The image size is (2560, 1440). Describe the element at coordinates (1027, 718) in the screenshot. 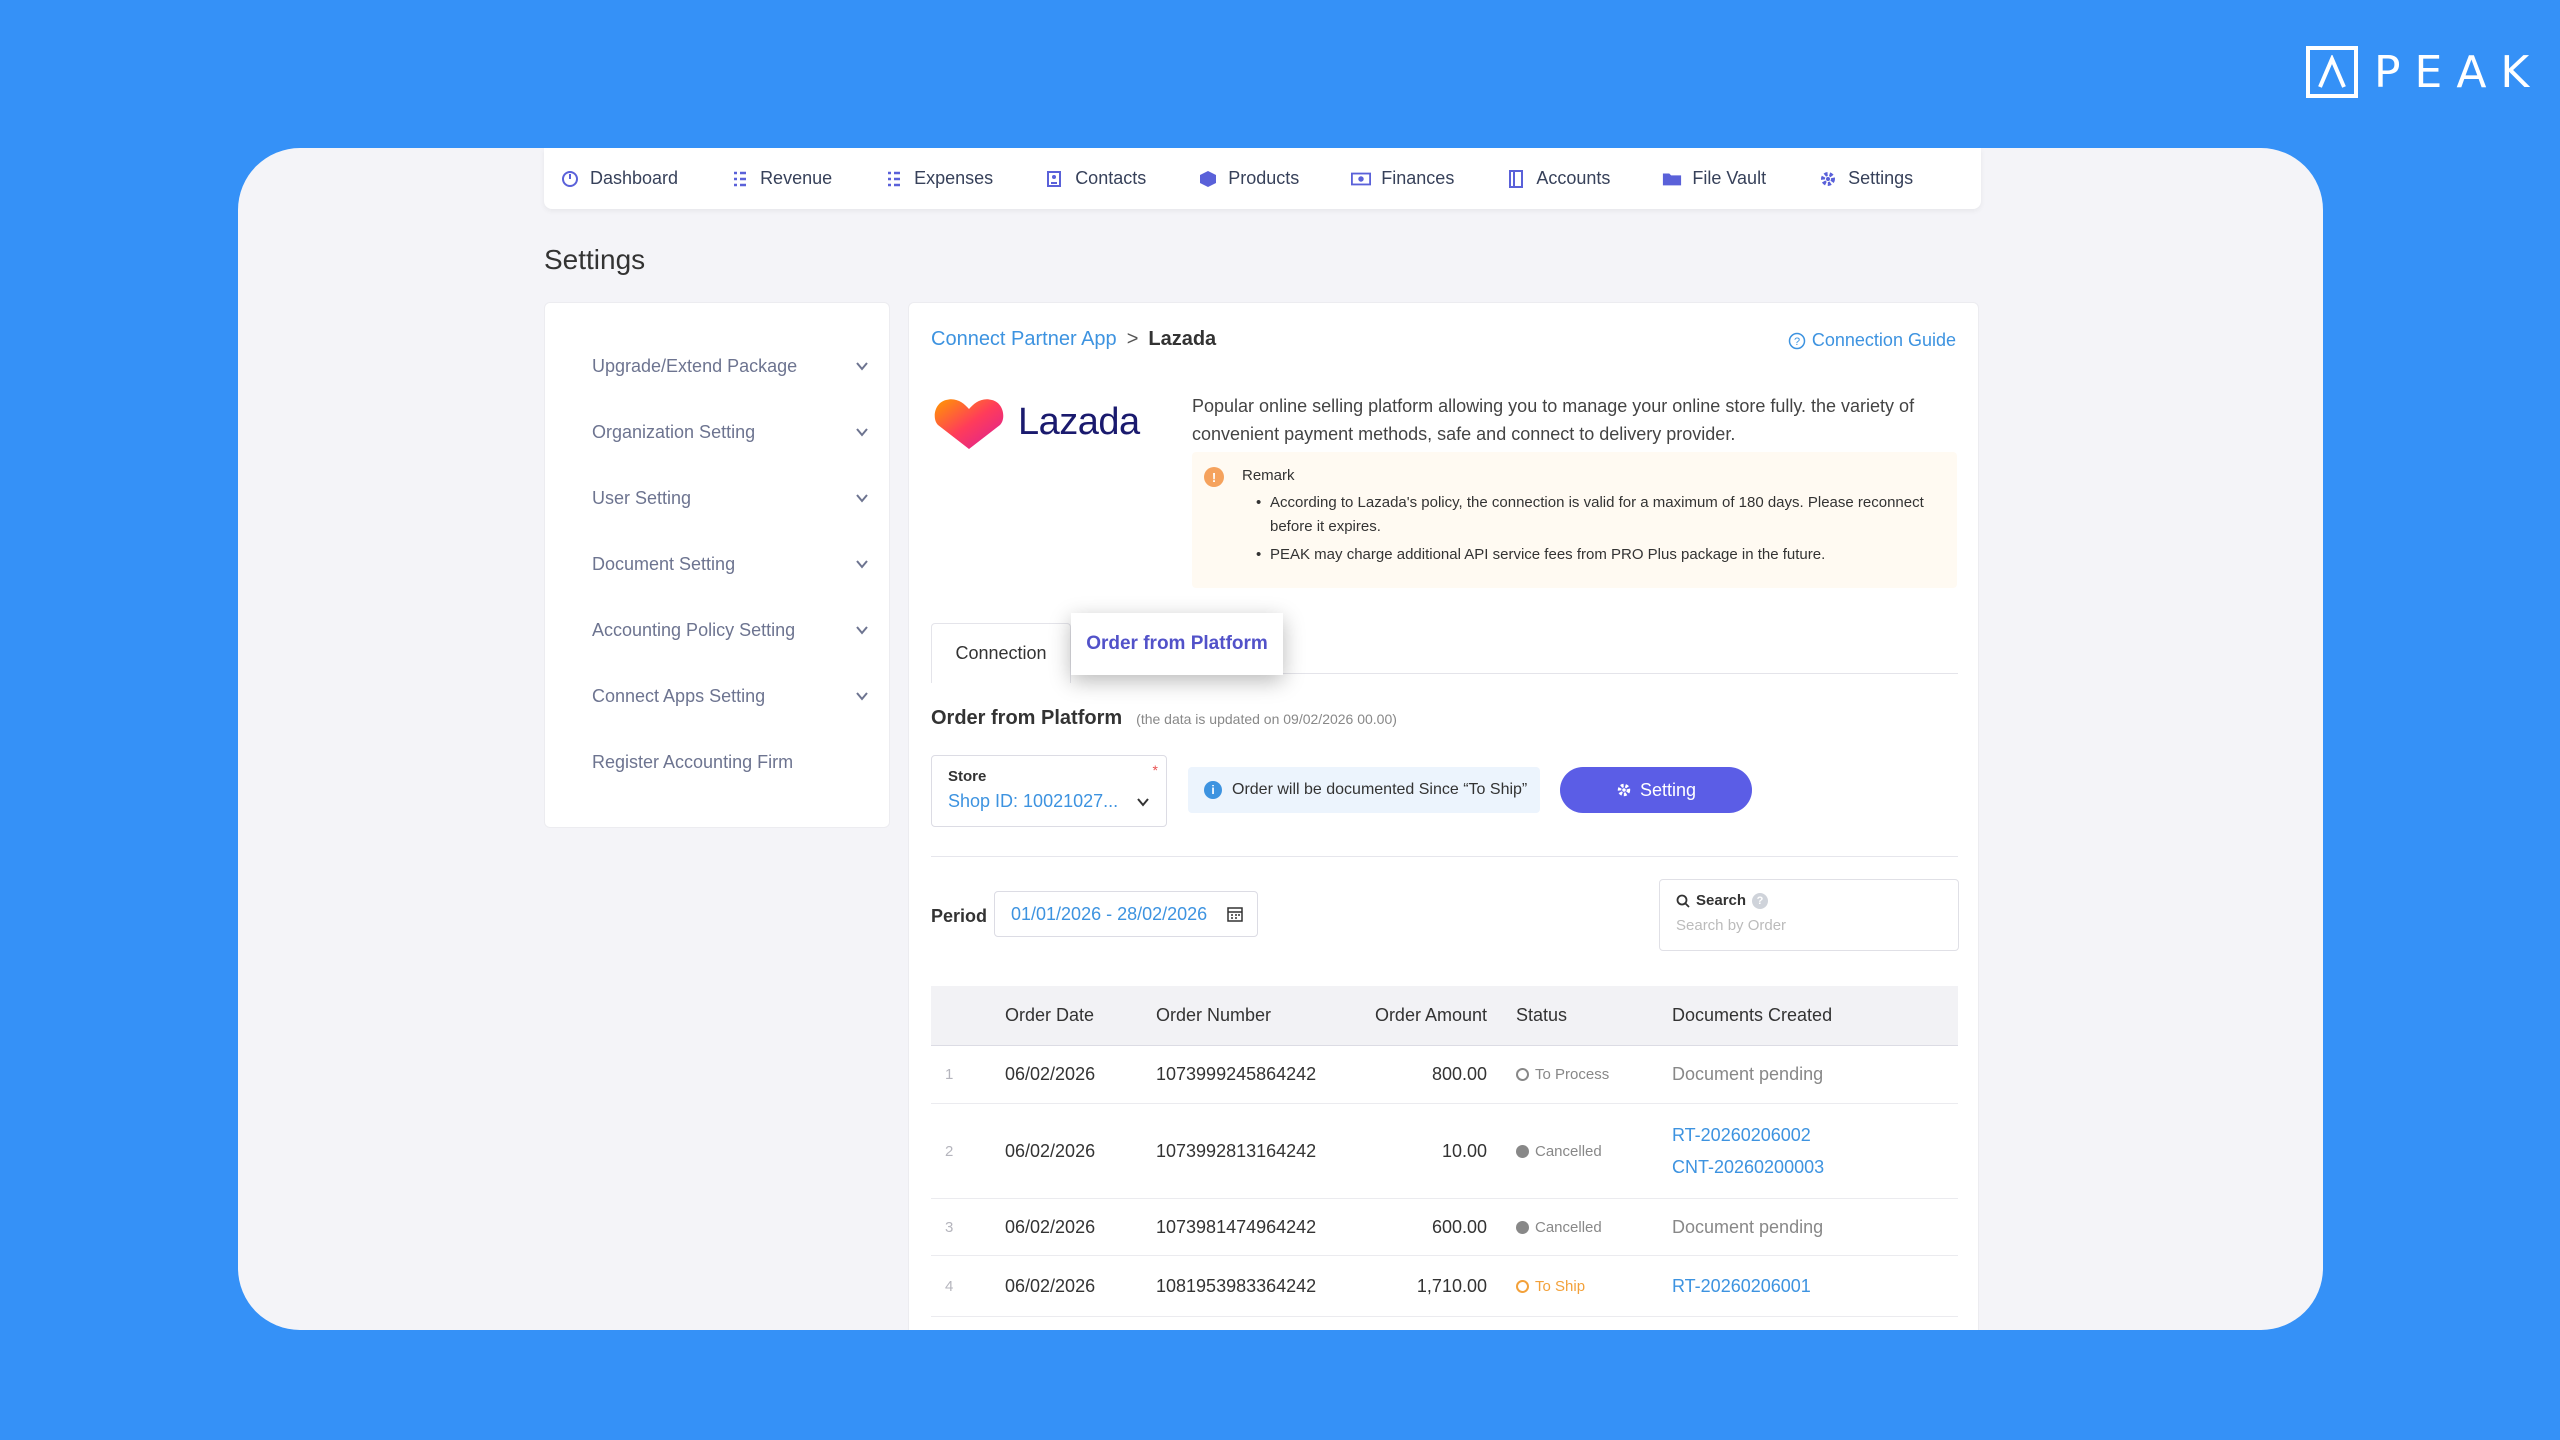

I see `section-title: Order from Platform` at that location.